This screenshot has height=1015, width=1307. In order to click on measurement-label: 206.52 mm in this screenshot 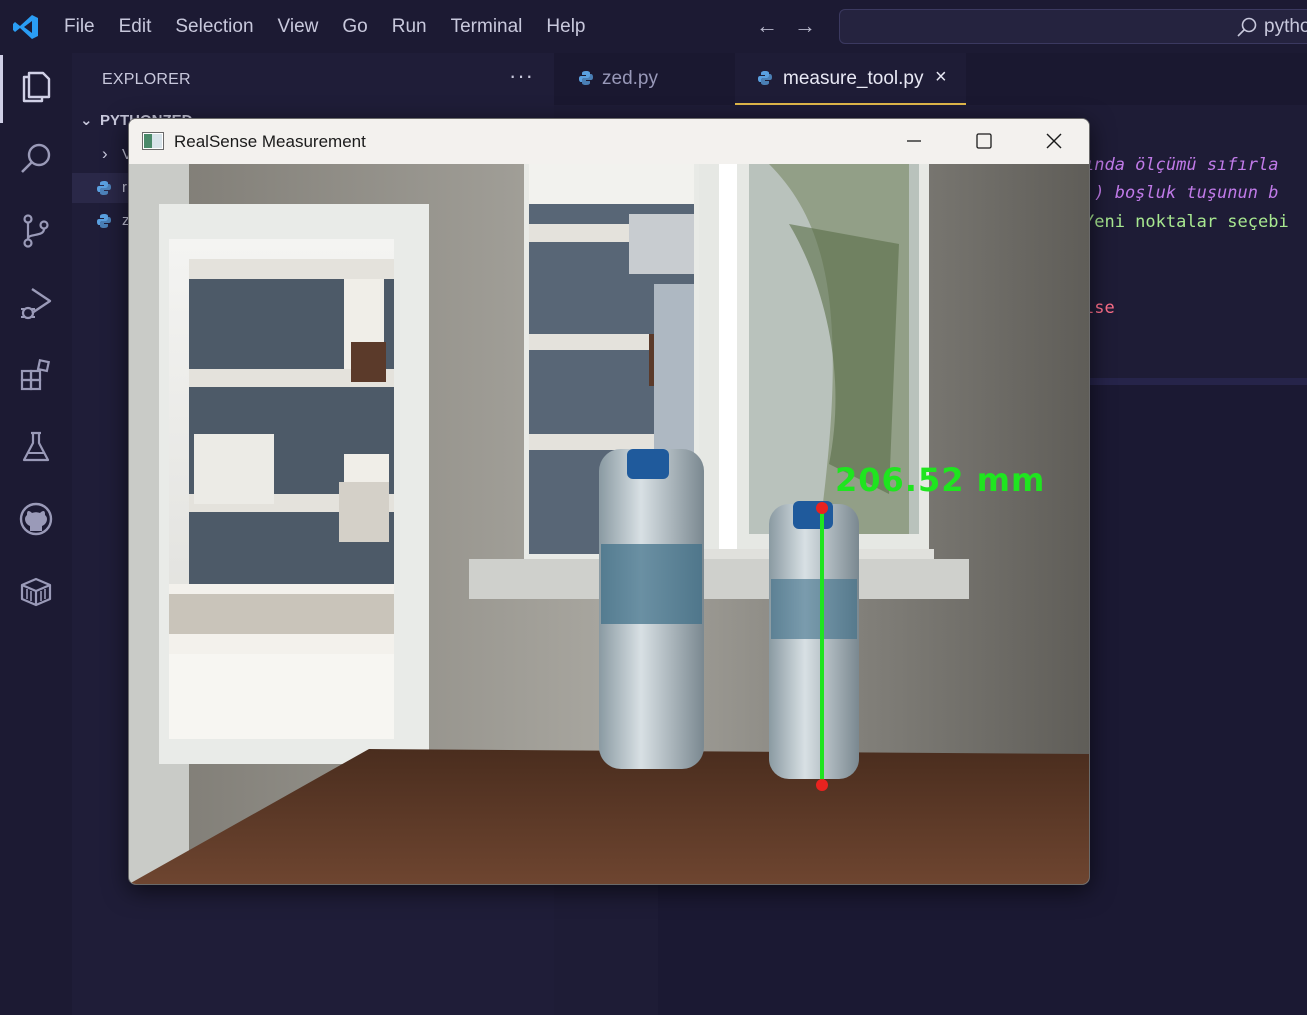, I will do `click(940, 480)`.